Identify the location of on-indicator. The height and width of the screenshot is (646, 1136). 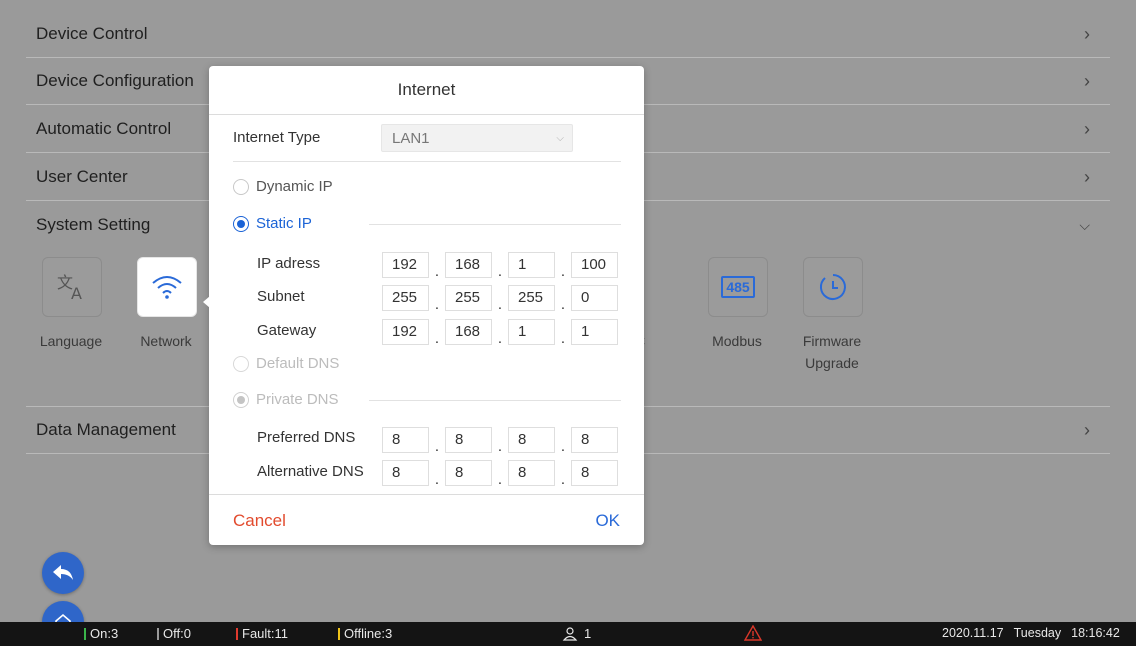
(85, 633).